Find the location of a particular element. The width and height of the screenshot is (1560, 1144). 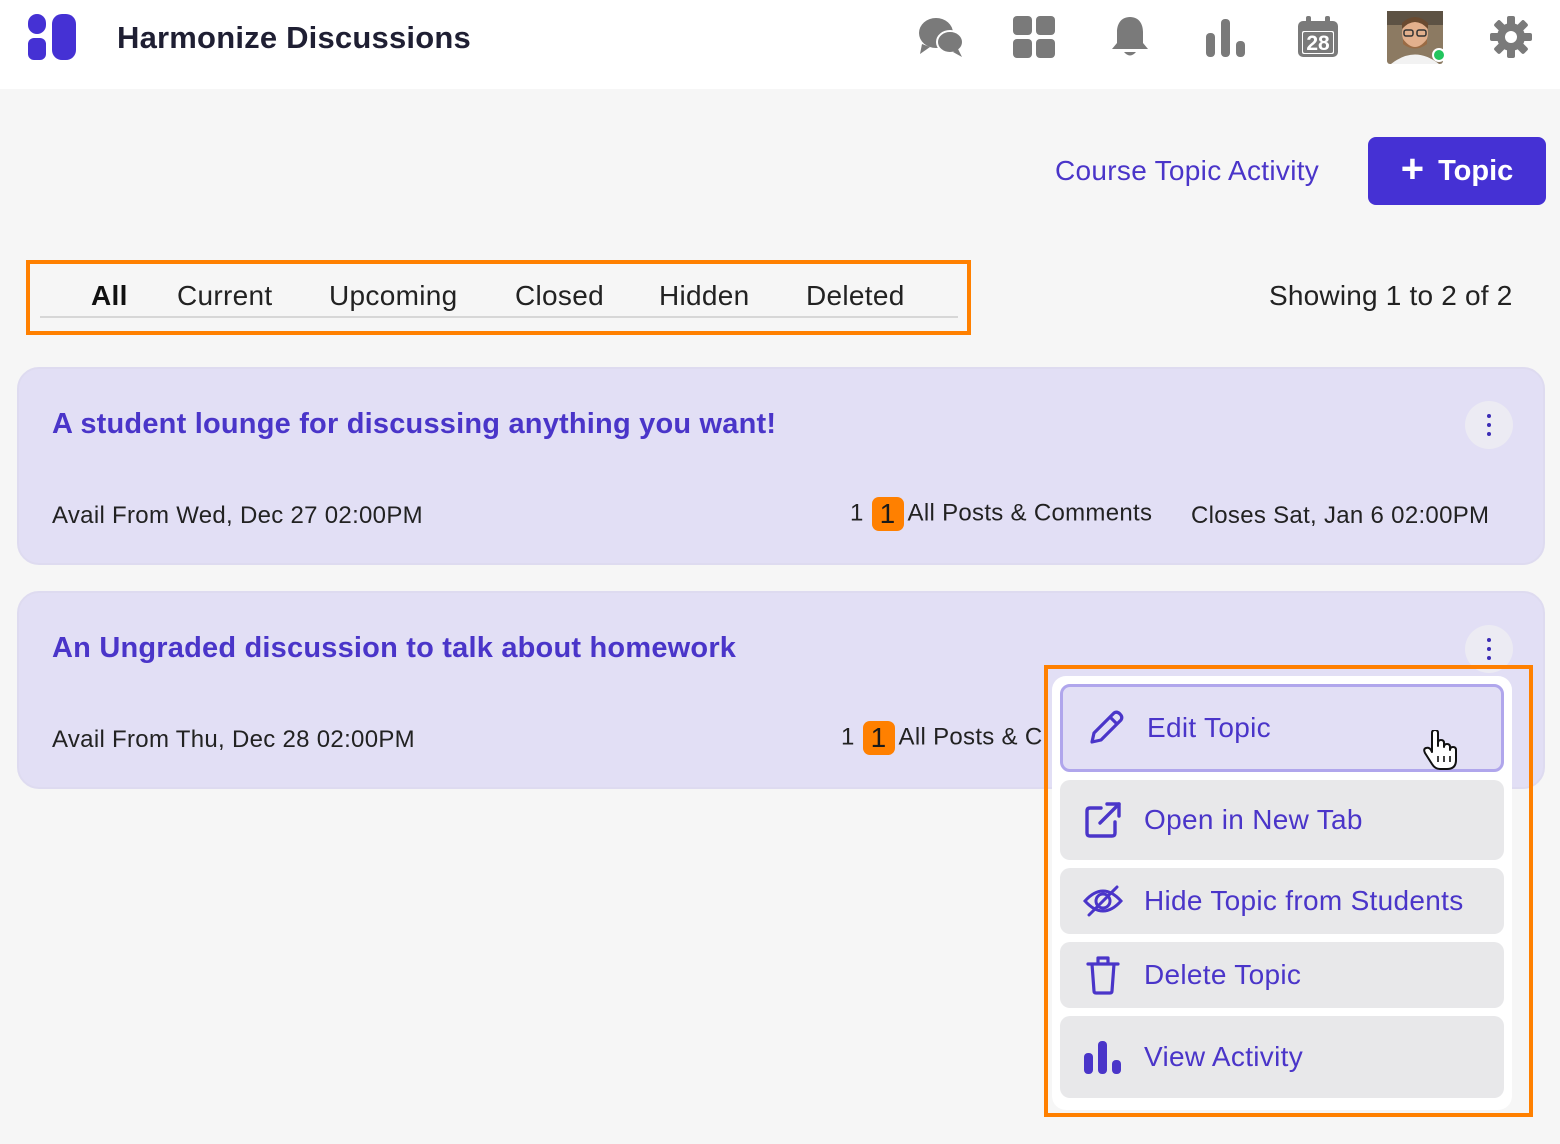

menu-highlight-box is located at coordinates (1288, 891).